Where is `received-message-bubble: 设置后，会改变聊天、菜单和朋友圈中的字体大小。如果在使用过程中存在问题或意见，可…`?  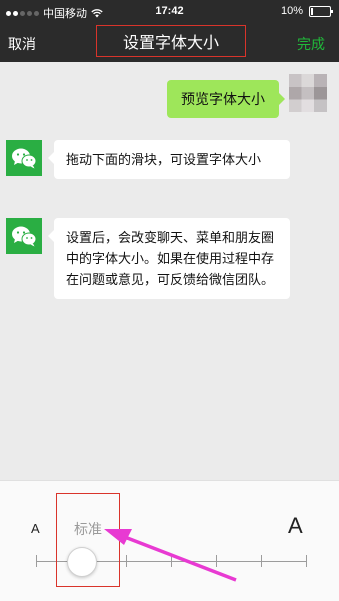
received-message-bubble: 设置后，会改变聊天、菜单和朋友圈中的字体大小。如果在使用过程中存在问题或意见，可… is located at coordinates (169, 258).